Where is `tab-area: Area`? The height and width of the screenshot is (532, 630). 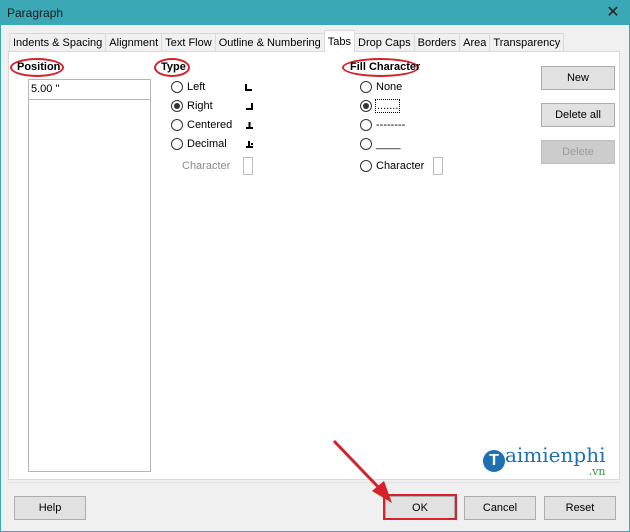 tab-area: Area is located at coordinates (475, 42).